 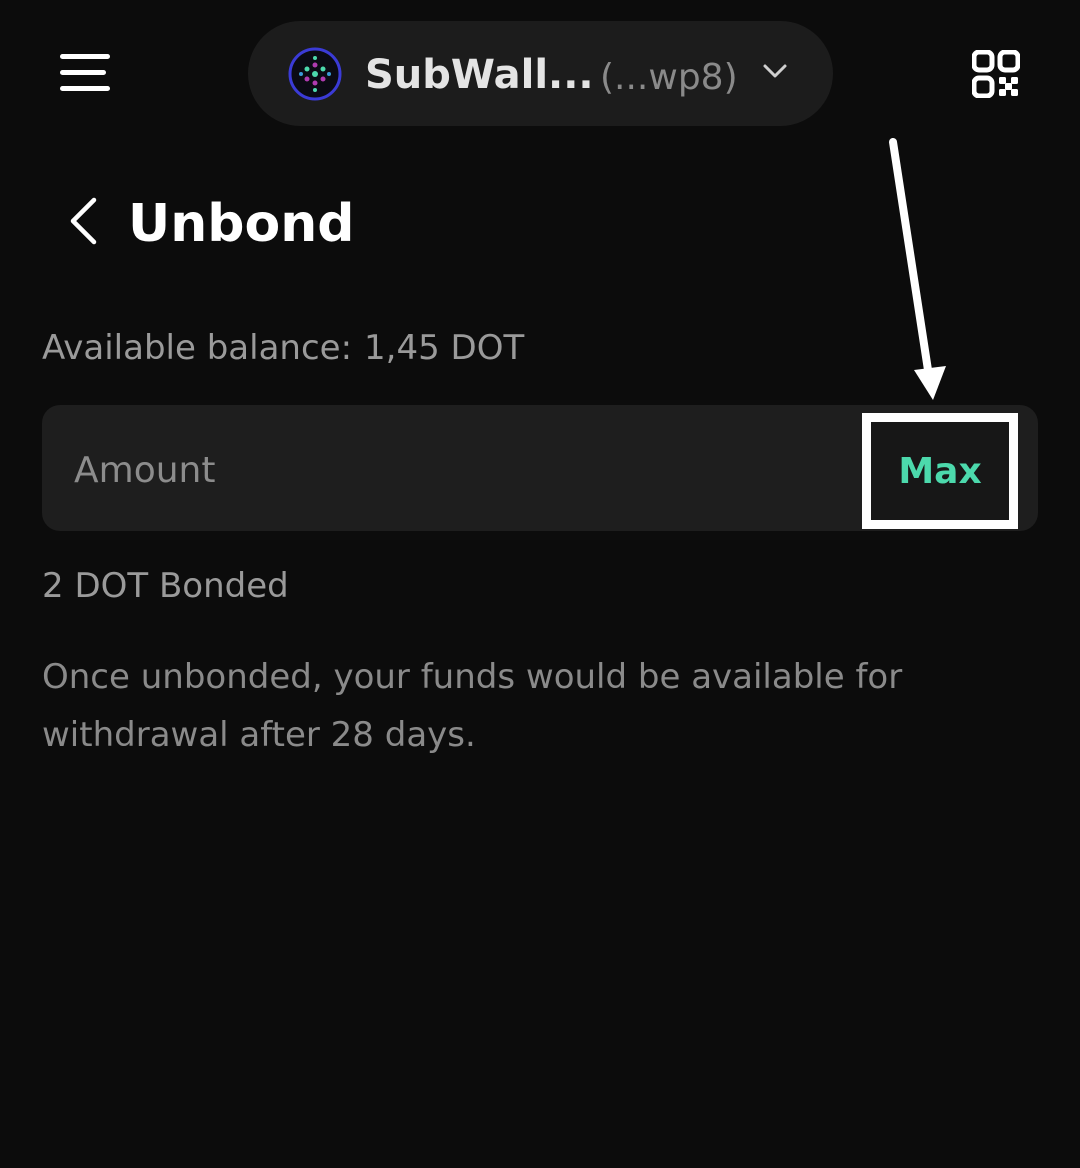 What do you see at coordinates (165, 586) in the screenshot?
I see `bonded-amount: 2 DOT Bonded` at bounding box center [165, 586].